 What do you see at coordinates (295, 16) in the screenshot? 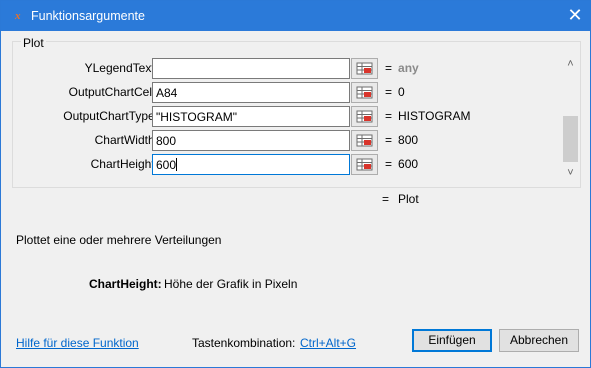
I see `title-bar: x Funktionsargumente ✕` at bounding box center [295, 16].